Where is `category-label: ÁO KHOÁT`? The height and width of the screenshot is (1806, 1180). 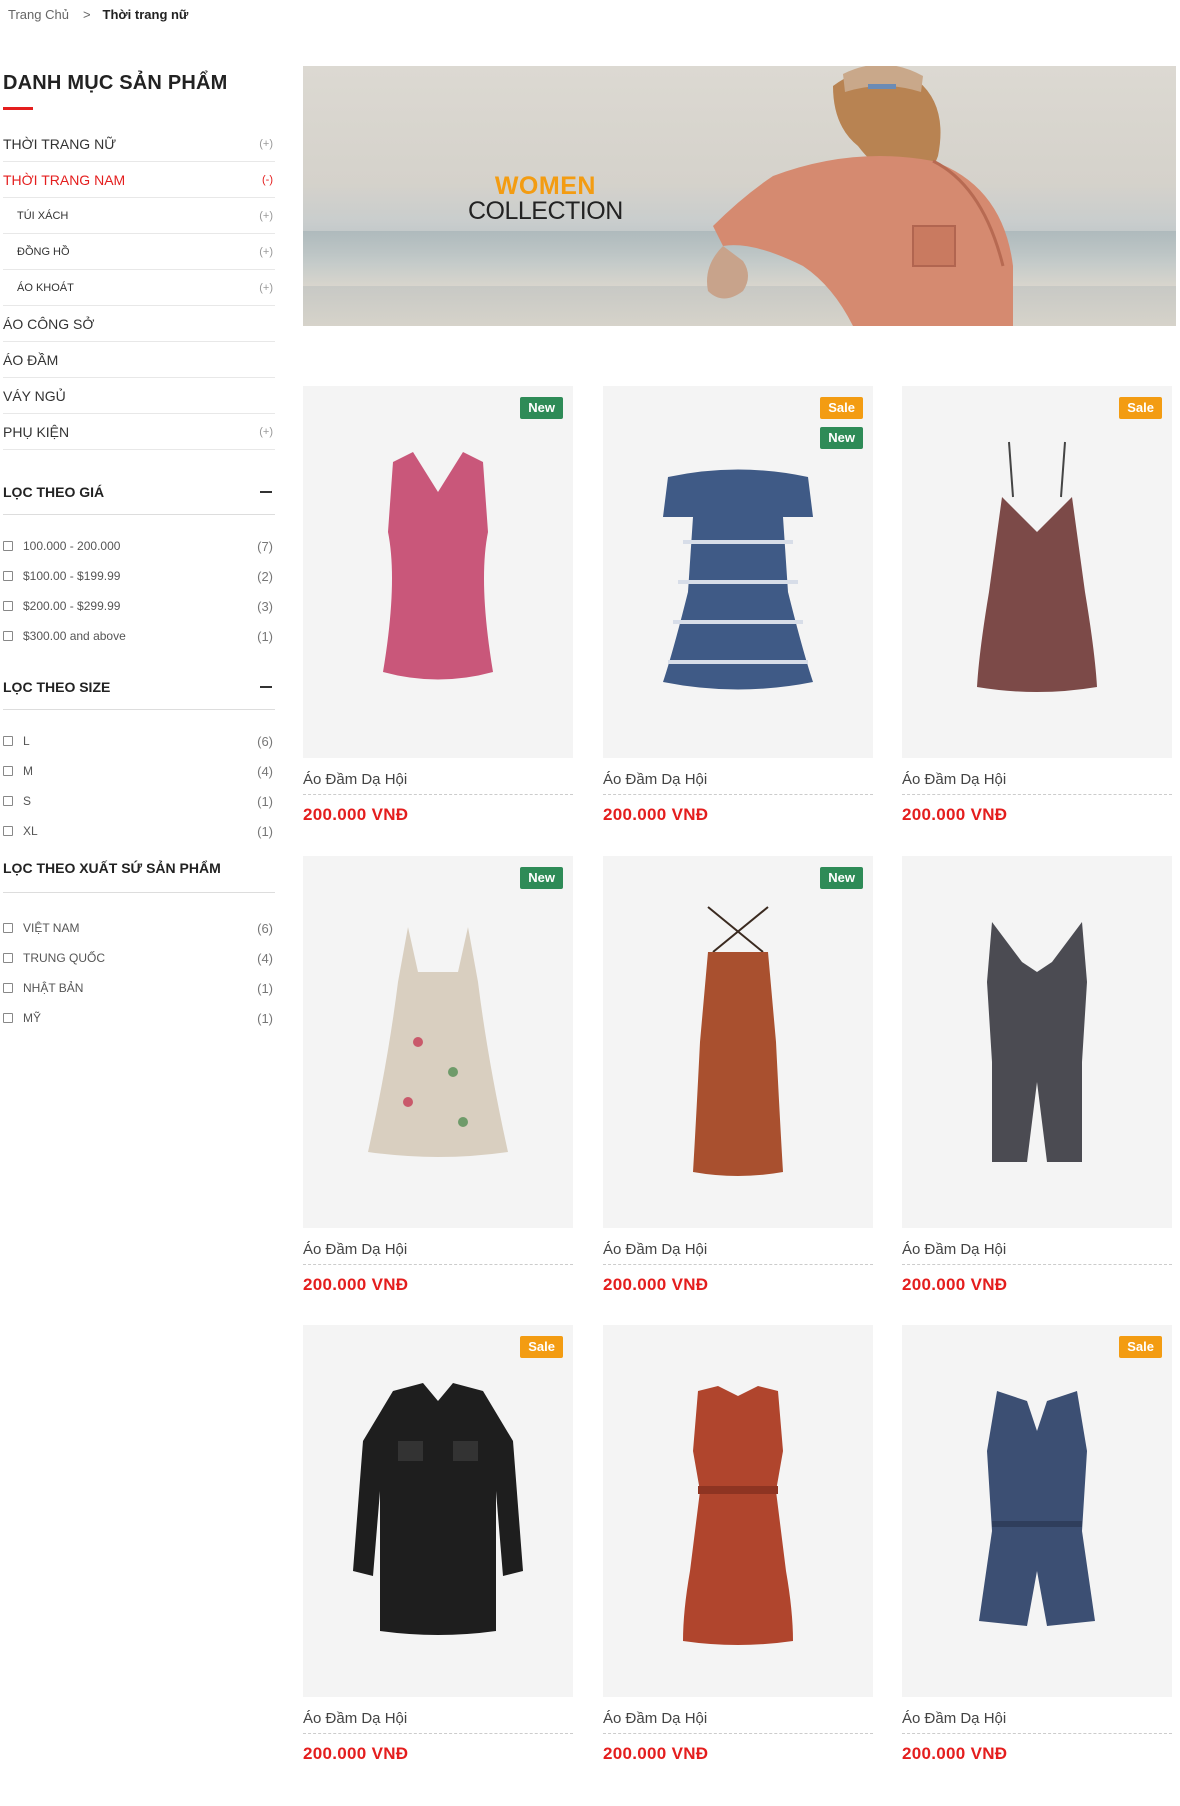 category-label: ÁO KHOÁT is located at coordinates (45, 287).